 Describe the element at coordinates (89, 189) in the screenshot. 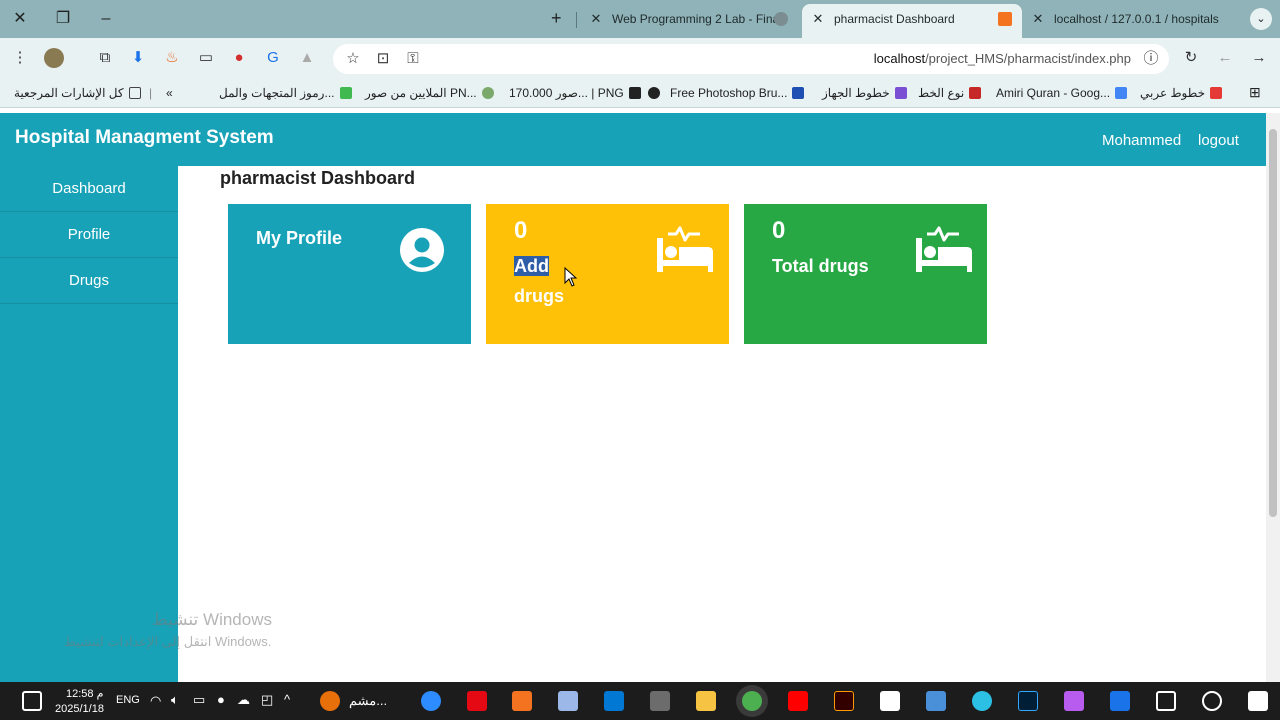

I see `sidebar-item-dashboard: Dashboard` at that location.